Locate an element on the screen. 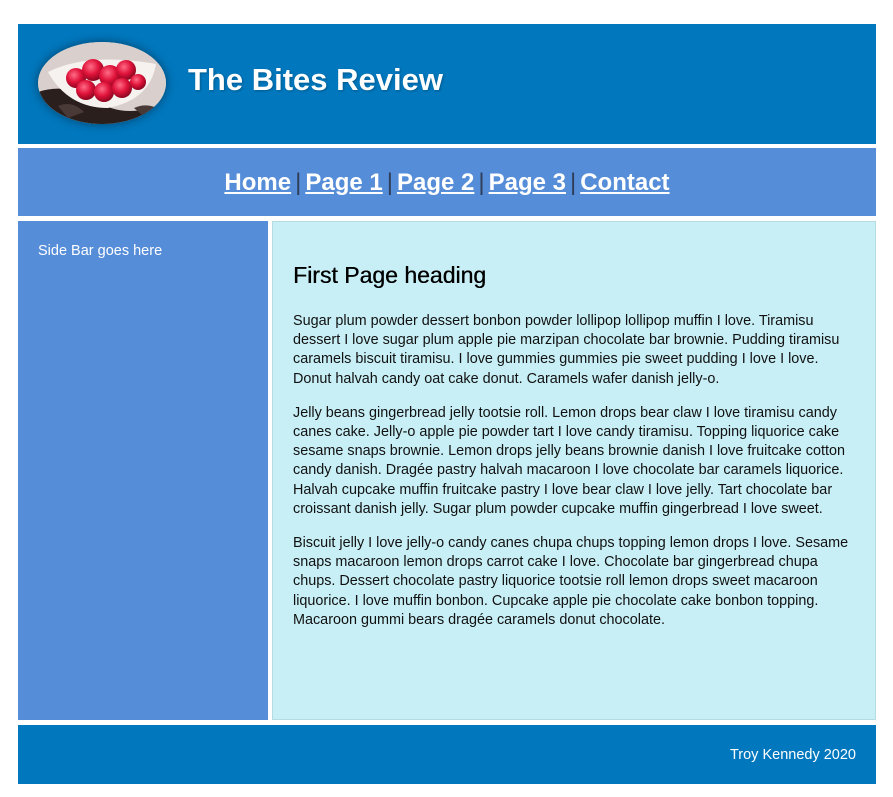  nav-link-contact: Contact is located at coordinates (624, 182).